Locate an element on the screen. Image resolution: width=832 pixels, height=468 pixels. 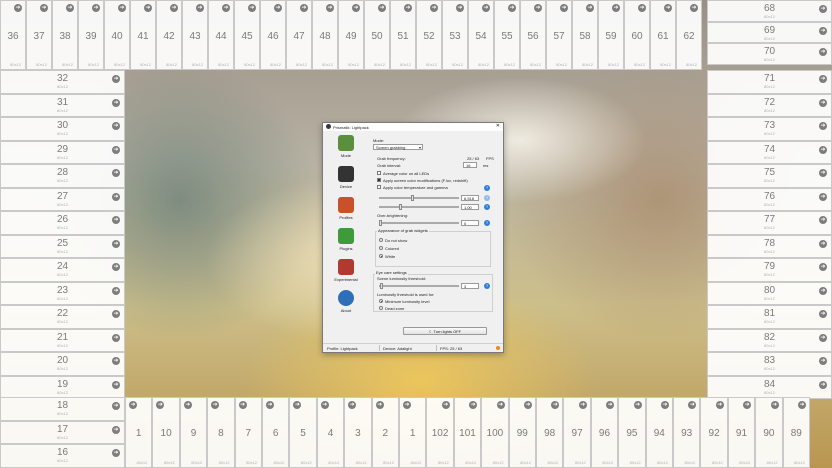
led-zone: 76 80x12 ➜ is located at coordinates (769, 199).